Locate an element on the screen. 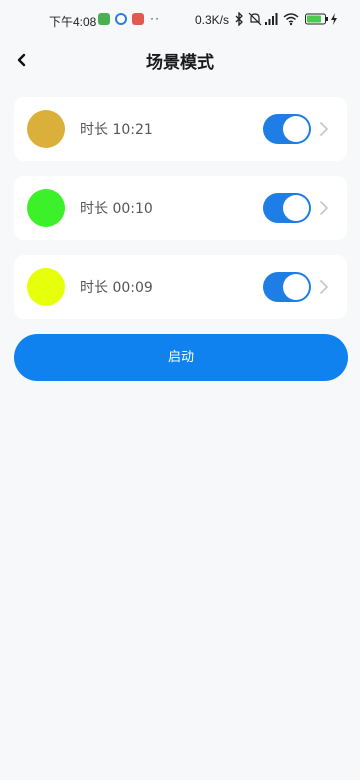 The height and width of the screenshot is (780, 360). signal-icon is located at coordinates (271, 19).